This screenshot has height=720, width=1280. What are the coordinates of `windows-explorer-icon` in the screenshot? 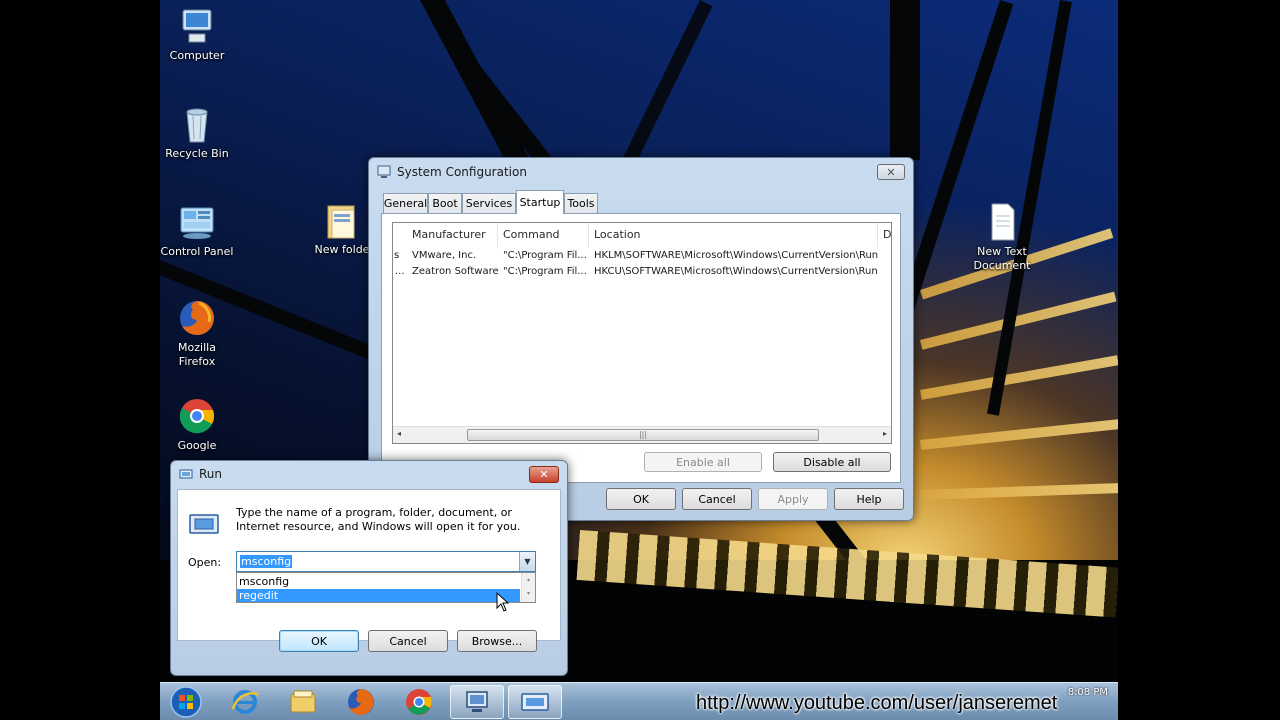 It's located at (303, 701).